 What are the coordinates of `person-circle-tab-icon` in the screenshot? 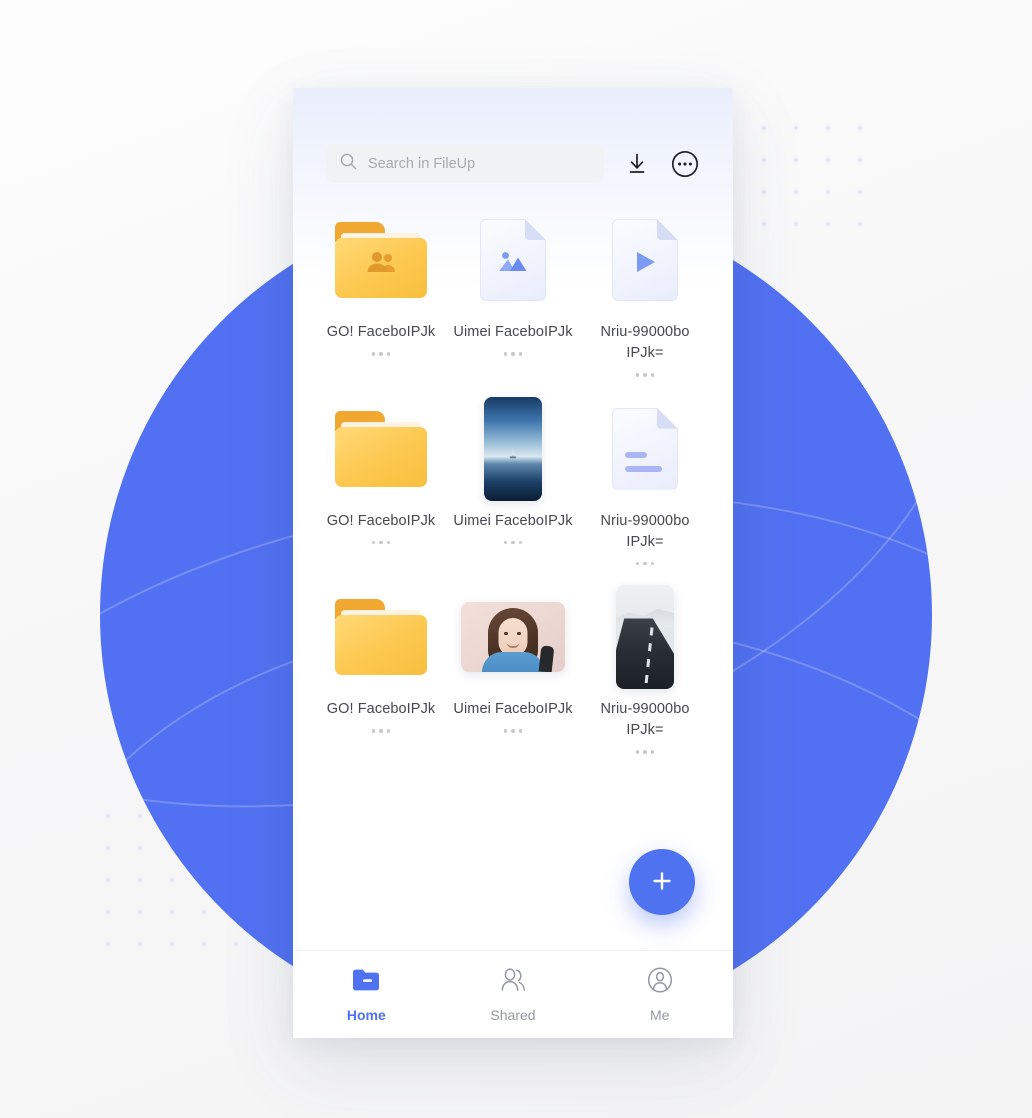 It's located at (660, 982).